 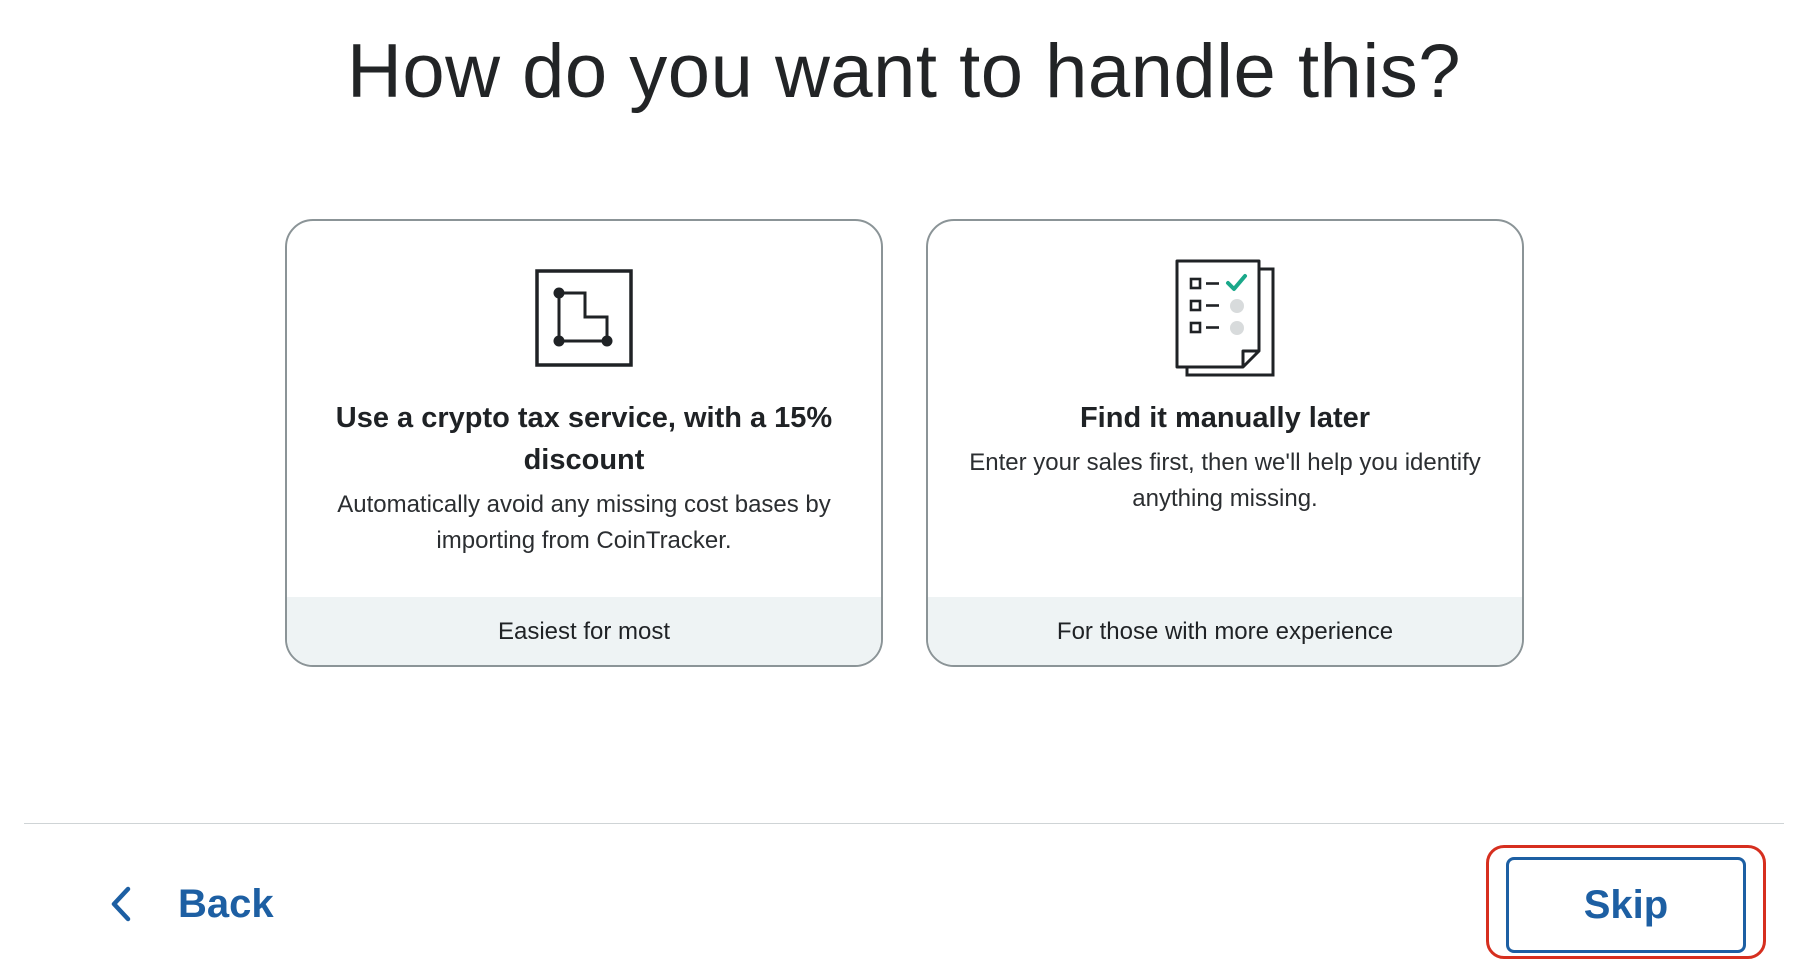 What do you see at coordinates (1626, 905) in the screenshot?
I see `skip-button: Skip` at bounding box center [1626, 905].